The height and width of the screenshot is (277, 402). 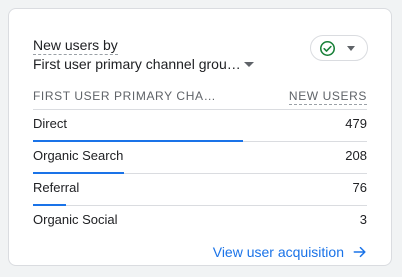 What do you see at coordinates (200, 126) in the screenshot?
I see `table-row: Direct 479` at bounding box center [200, 126].